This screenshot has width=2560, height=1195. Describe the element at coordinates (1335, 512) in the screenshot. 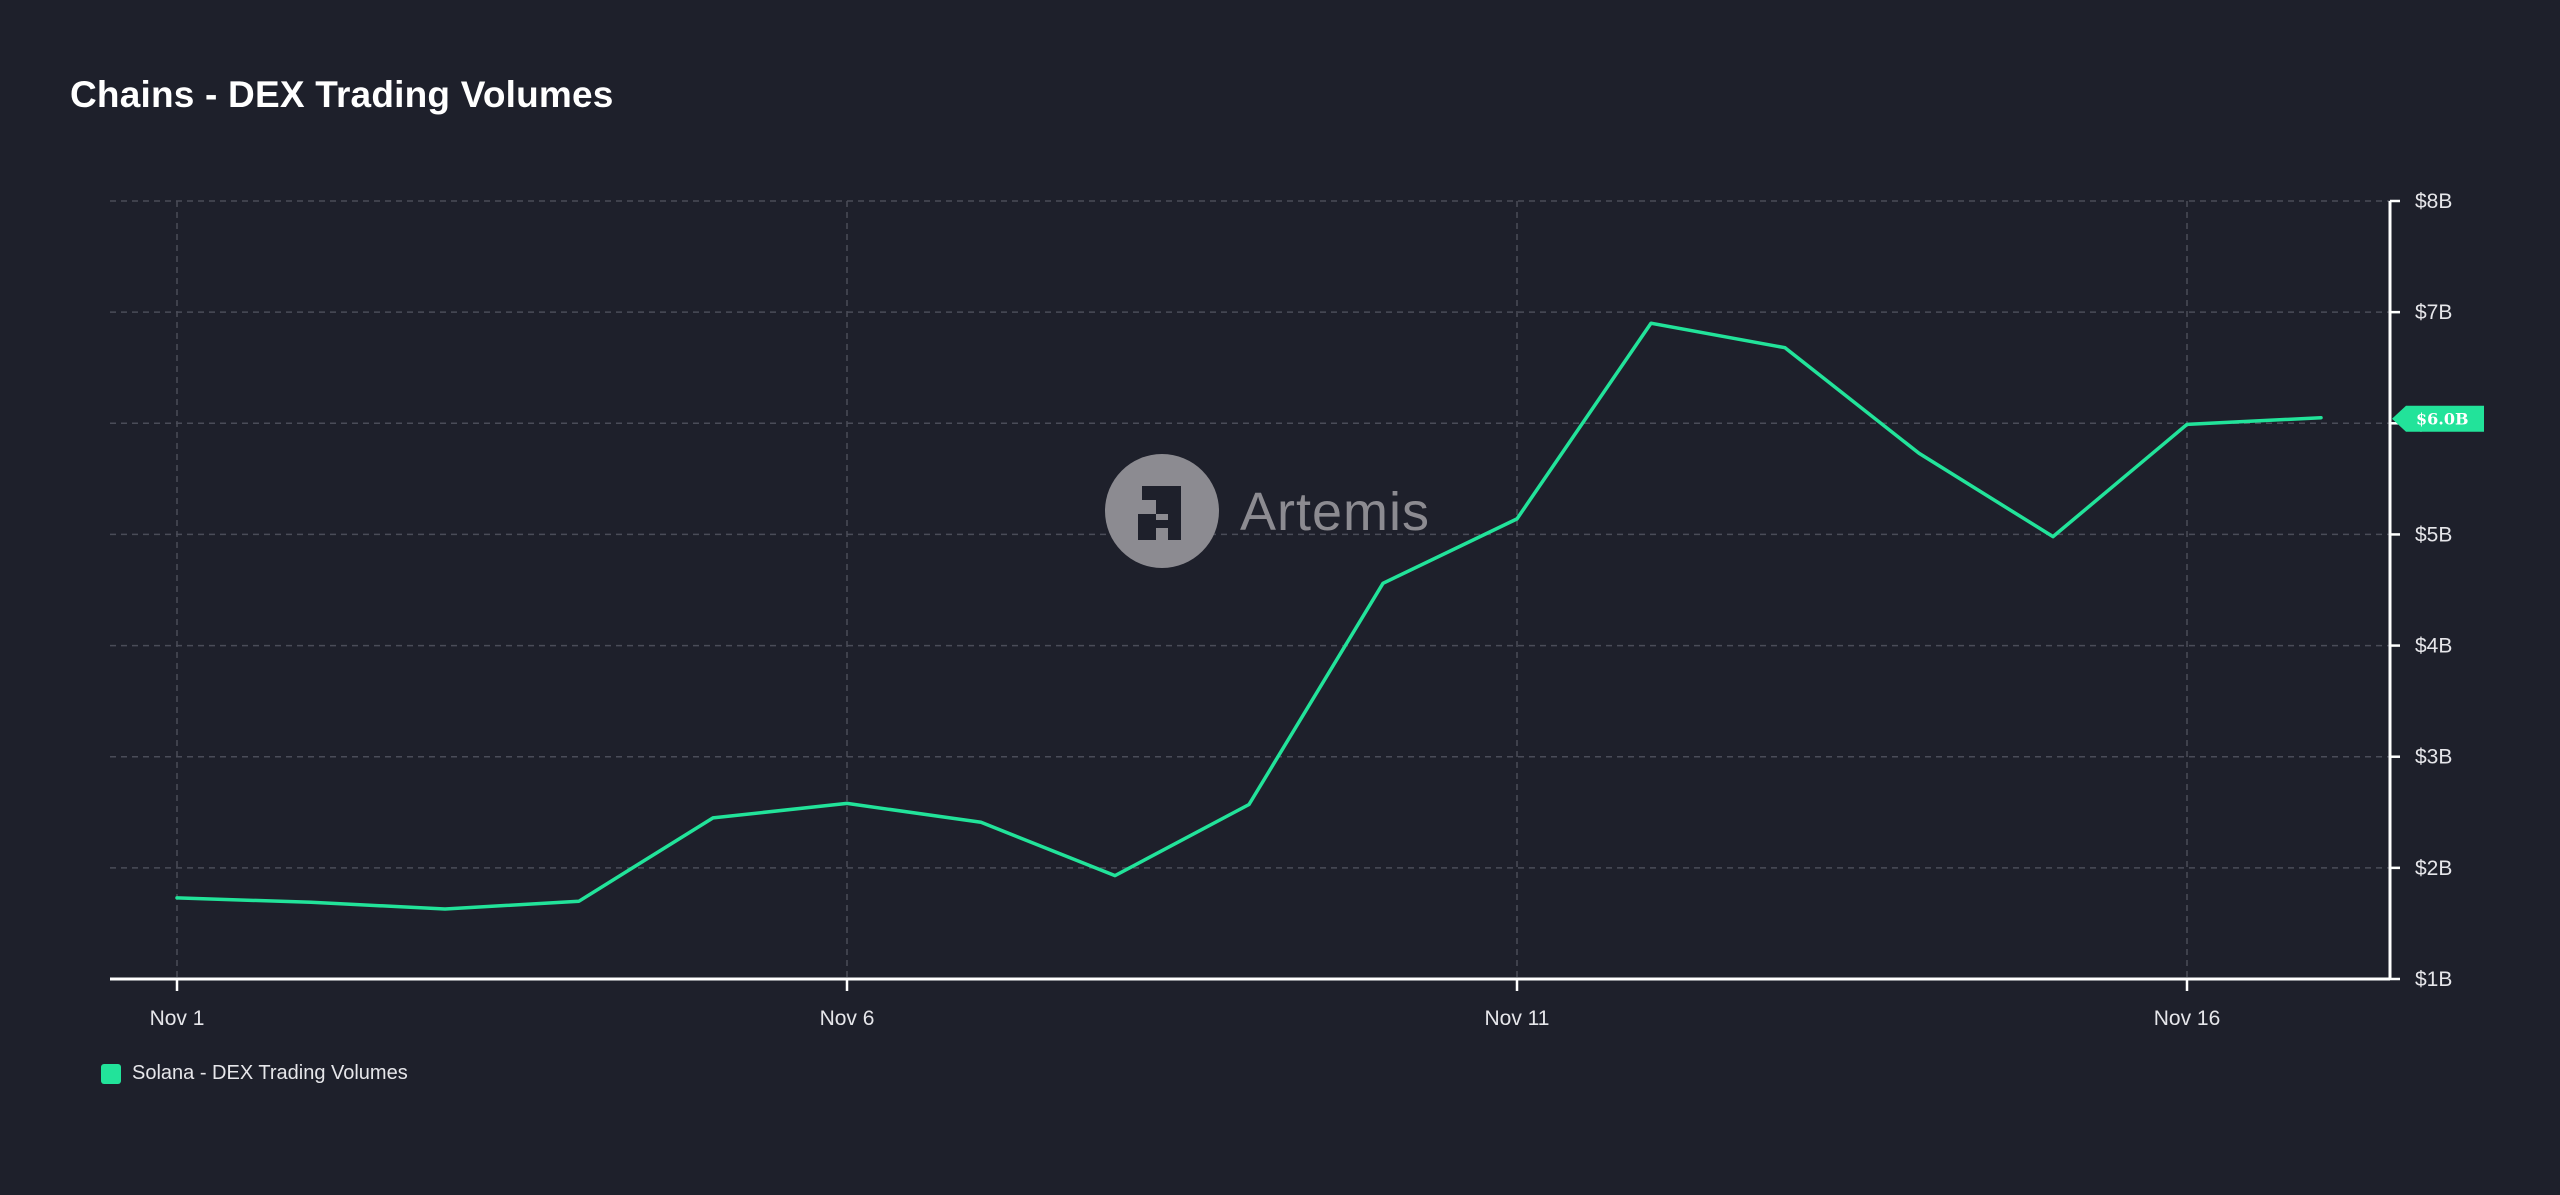

I see `watermark-text: Artemis` at that location.